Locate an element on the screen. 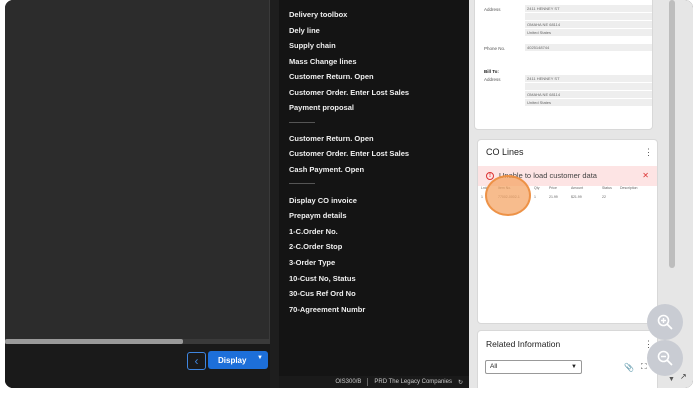 This screenshot has width=698, height=395. menu-item: 3-Order Type is located at coordinates (312, 262).